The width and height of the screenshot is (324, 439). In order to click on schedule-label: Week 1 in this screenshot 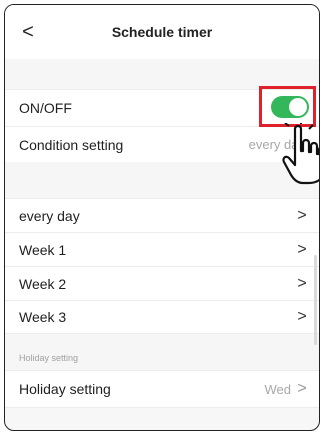, I will do `click(43, 249)`.